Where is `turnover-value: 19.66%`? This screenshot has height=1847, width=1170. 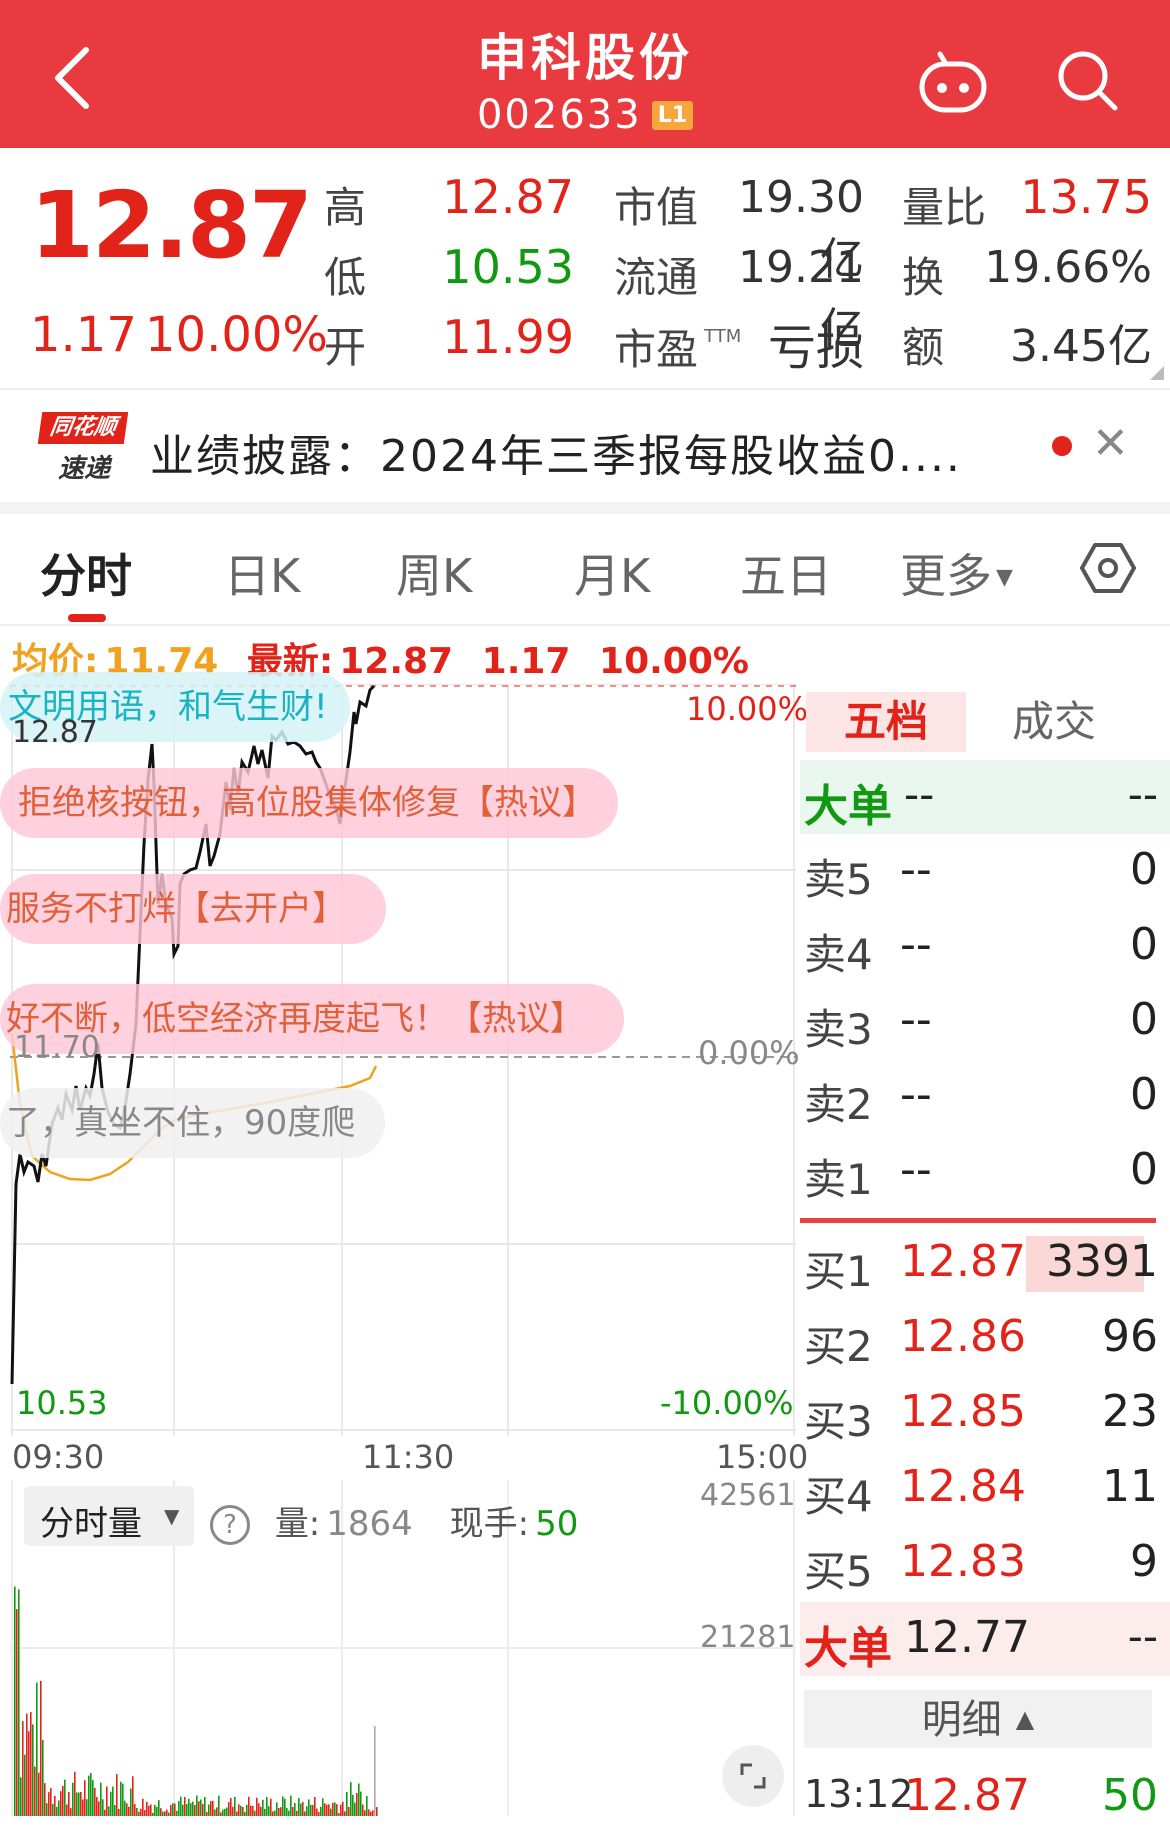
turnover-value: 19.66% is located at coordinates (1068, 267).